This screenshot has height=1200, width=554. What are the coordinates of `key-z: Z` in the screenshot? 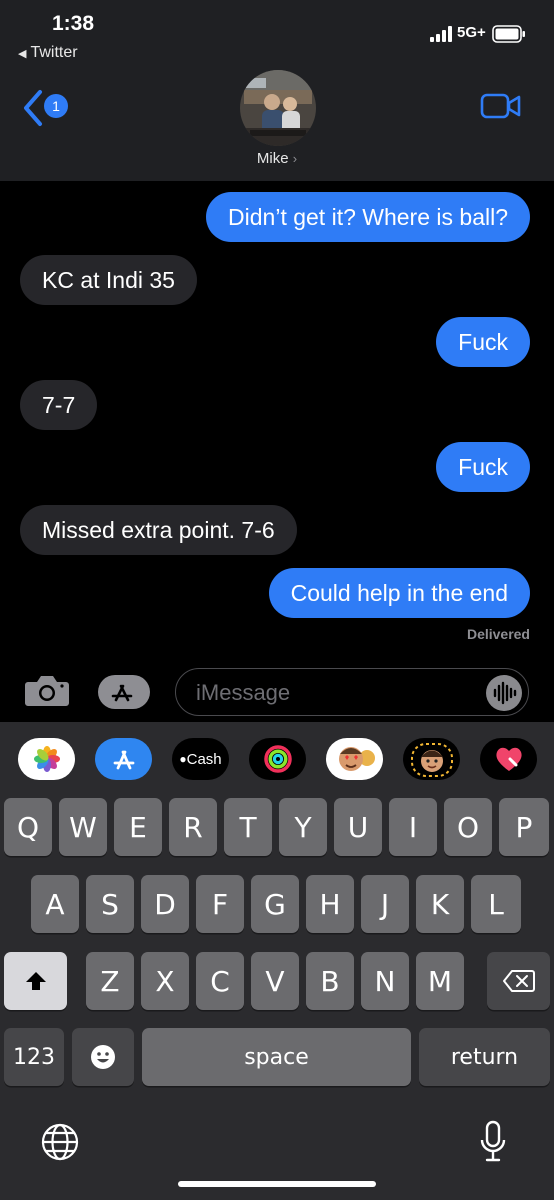 It's located at (110, 981).